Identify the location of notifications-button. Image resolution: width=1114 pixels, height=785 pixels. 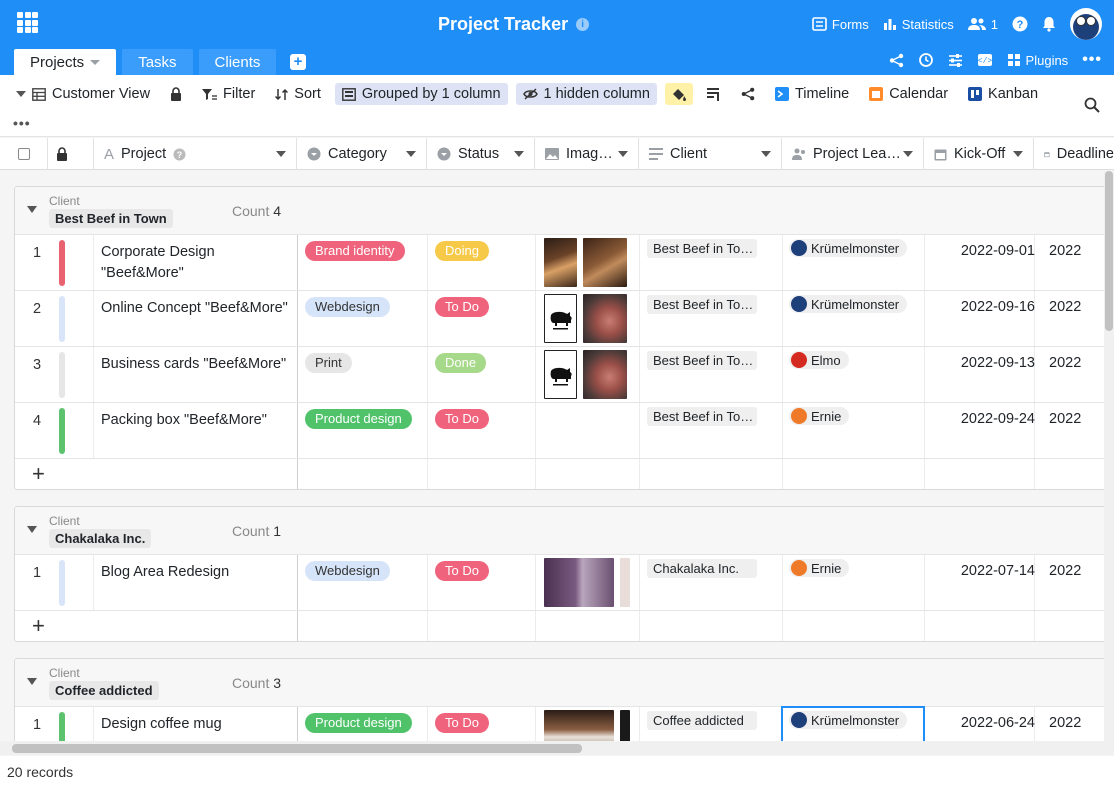
(1049, 24).